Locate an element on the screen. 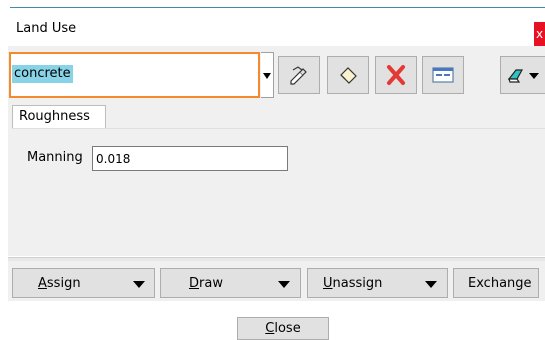 The height and width of the screenshot is (340, 545). window-close-button: x is located at coordinates (539, 34).